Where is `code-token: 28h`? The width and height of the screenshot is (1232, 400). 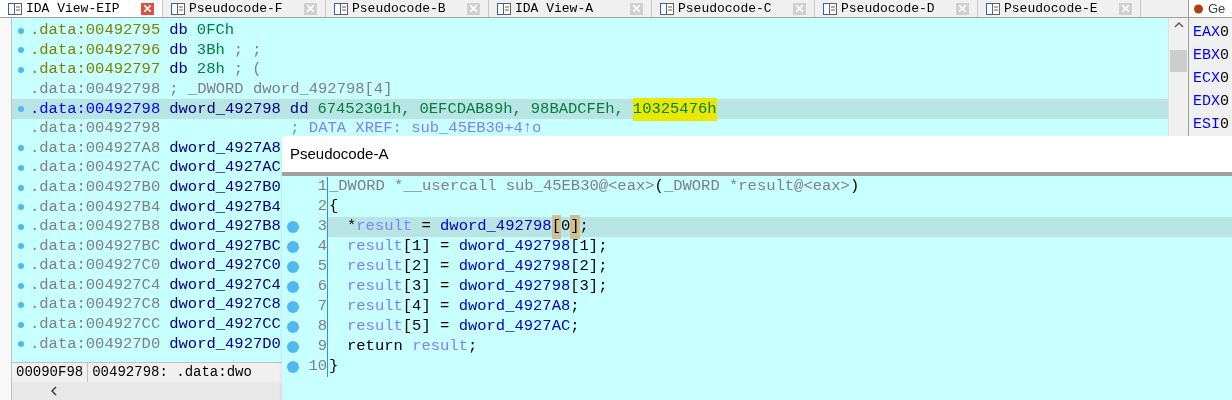
code-token: 28h is located at coordinates (210, 70).